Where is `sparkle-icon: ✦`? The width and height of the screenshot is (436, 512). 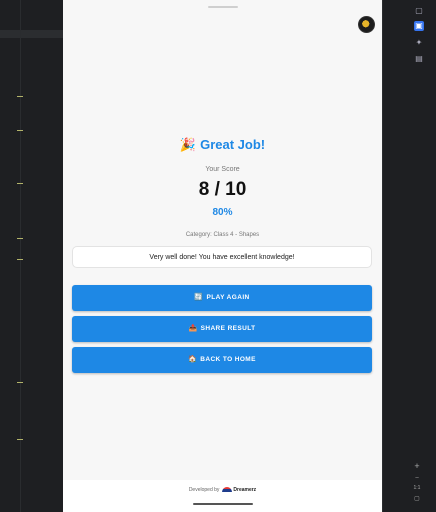 sparkle-icon: ✦ is located at coordinates (419, 43).